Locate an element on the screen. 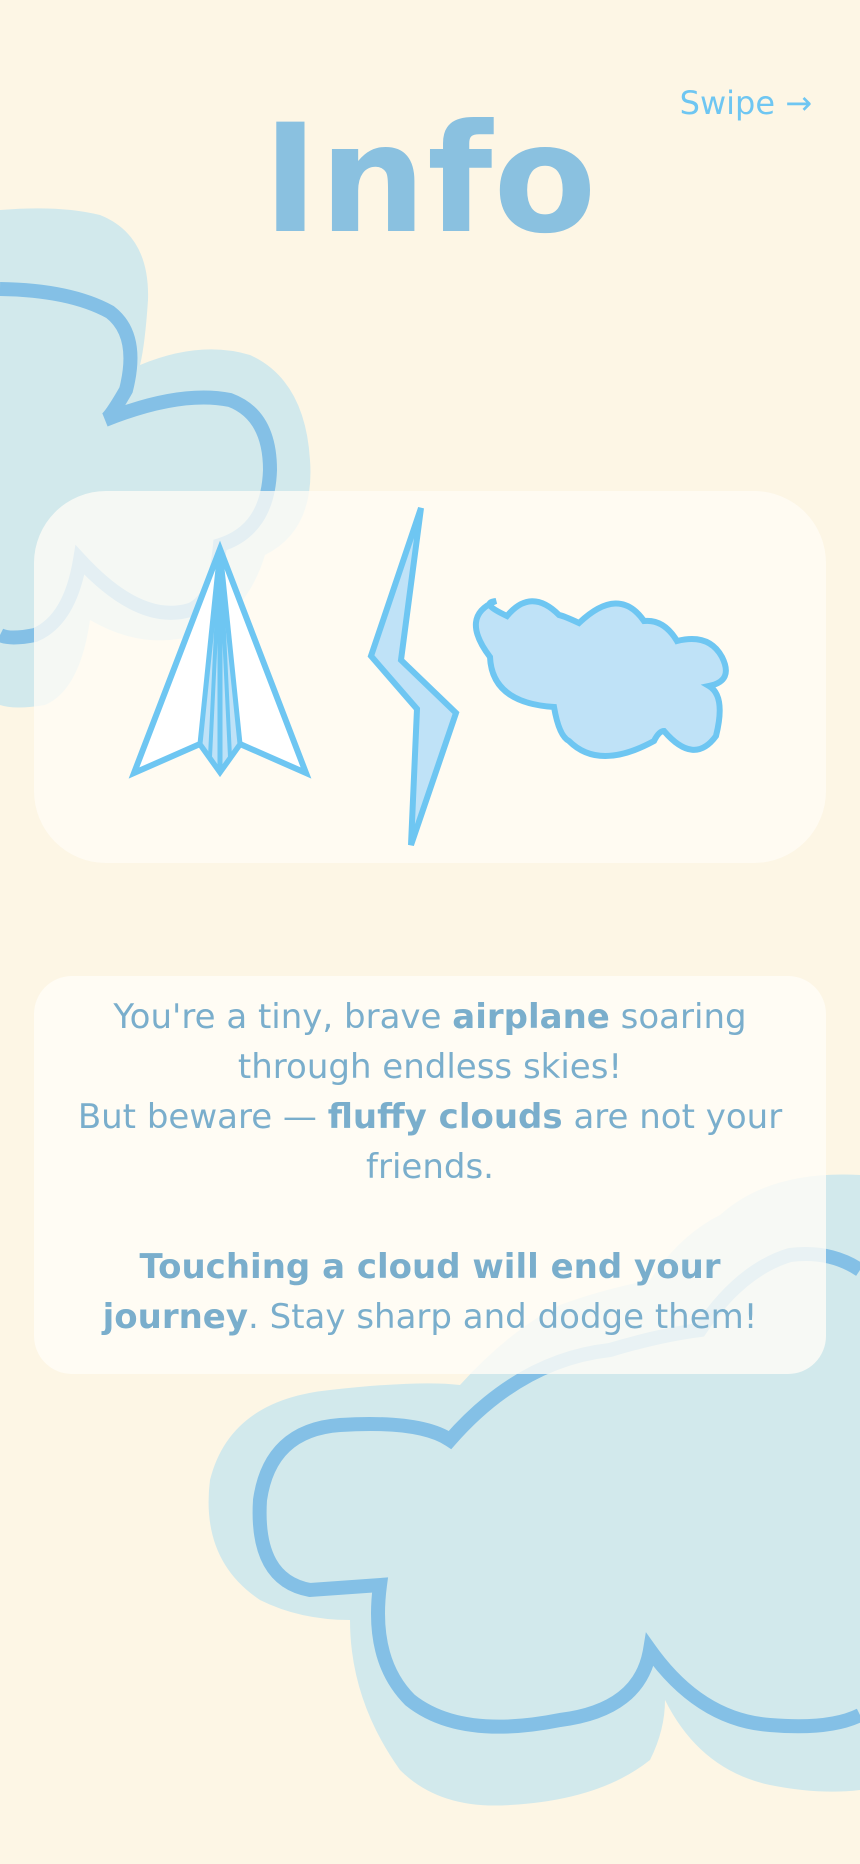 The width and height of the screenshot is (860, 1864). page-title: Info is located at coordinates (430, 180).